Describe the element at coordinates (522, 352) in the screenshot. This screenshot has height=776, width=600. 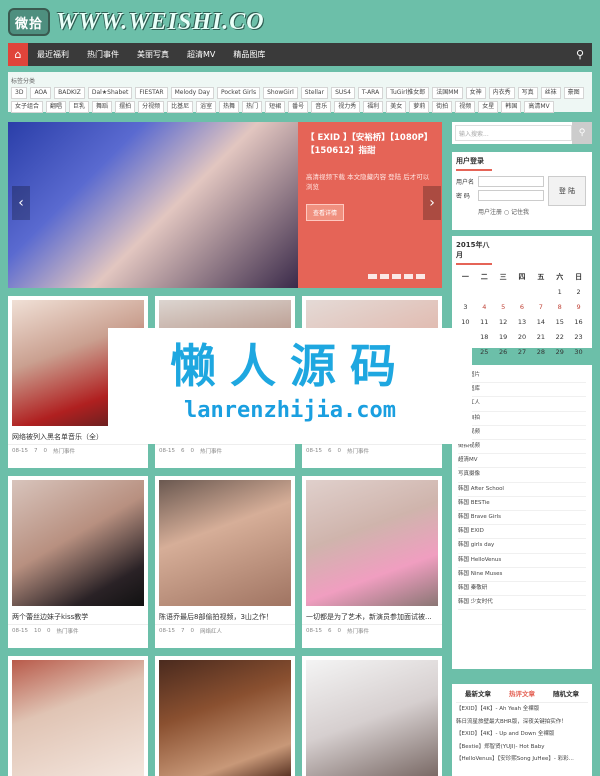
I see `calendar-day: 27` at that location.